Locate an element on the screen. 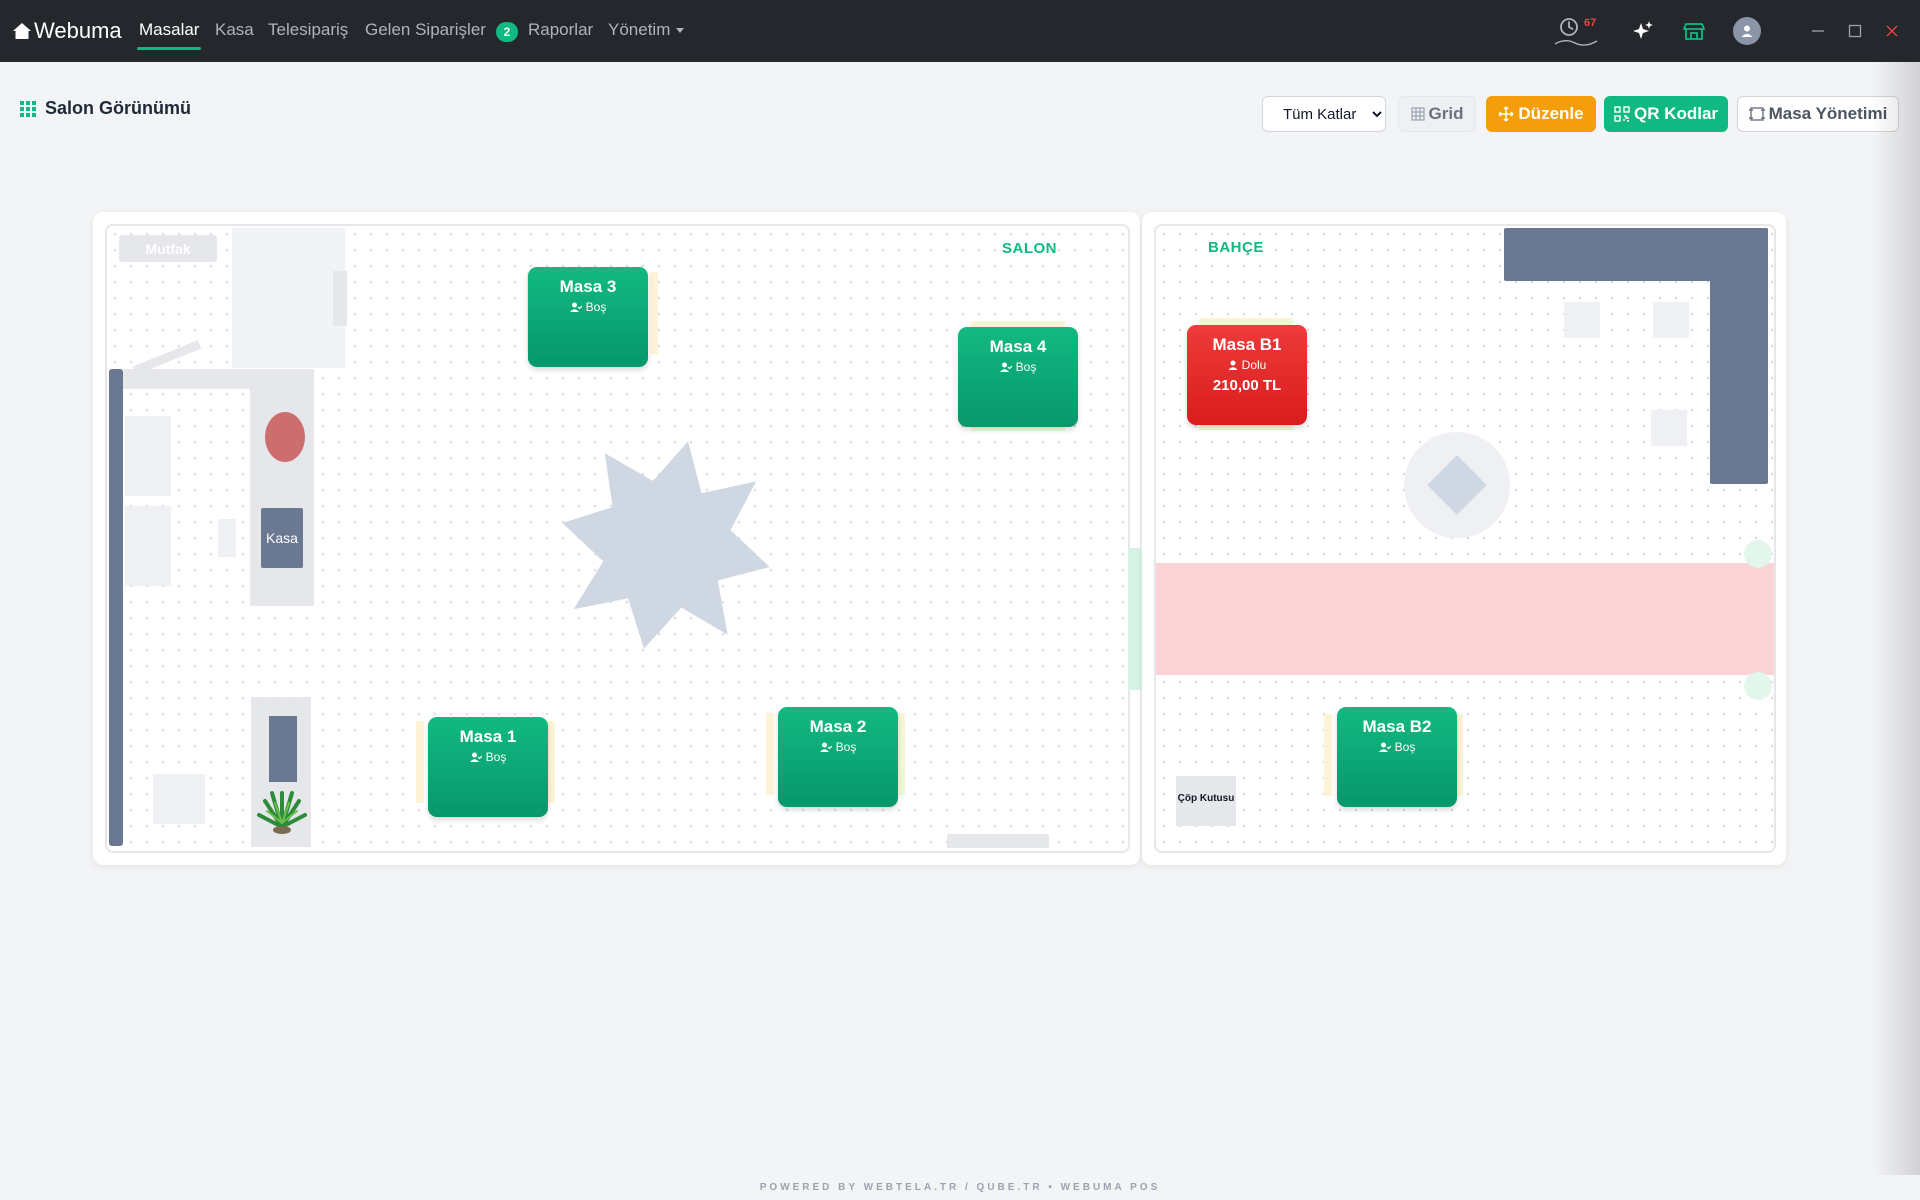 Image resolution: width=1920 pixels, height=1200 pixels. table-name: Masa B2 is located at coordinates (1397, 726).